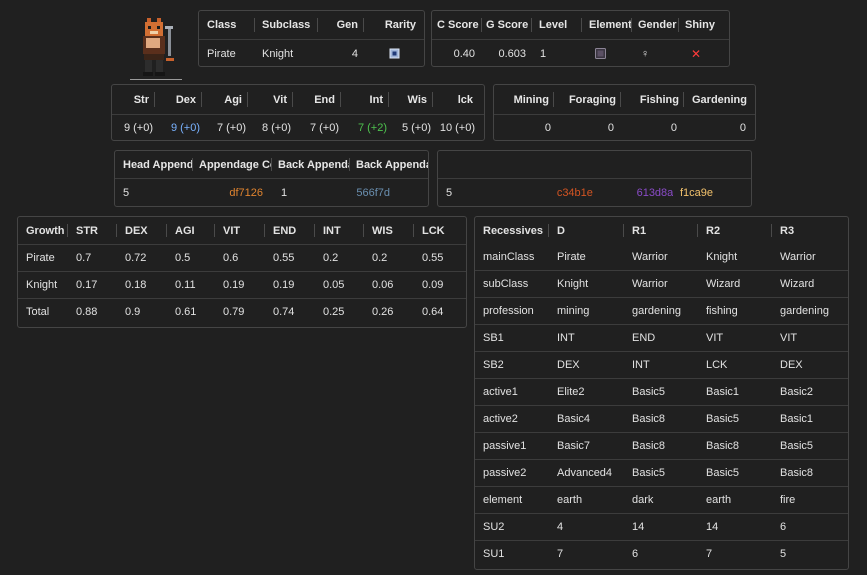 This screenshot has height=575, width=867. What do you see at coordinates (440, 231) in the screenshot?
I see `growth-lck-header: LCK` at bounding box center [440, 231].